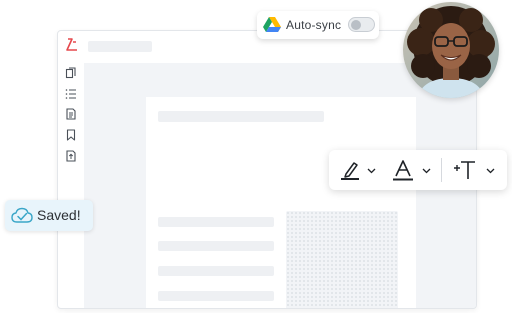 This screenshot has width=512, height=313. Describe the element at coordinates (465, 170) in the screenshot. I see `add-text-icon` at that location.